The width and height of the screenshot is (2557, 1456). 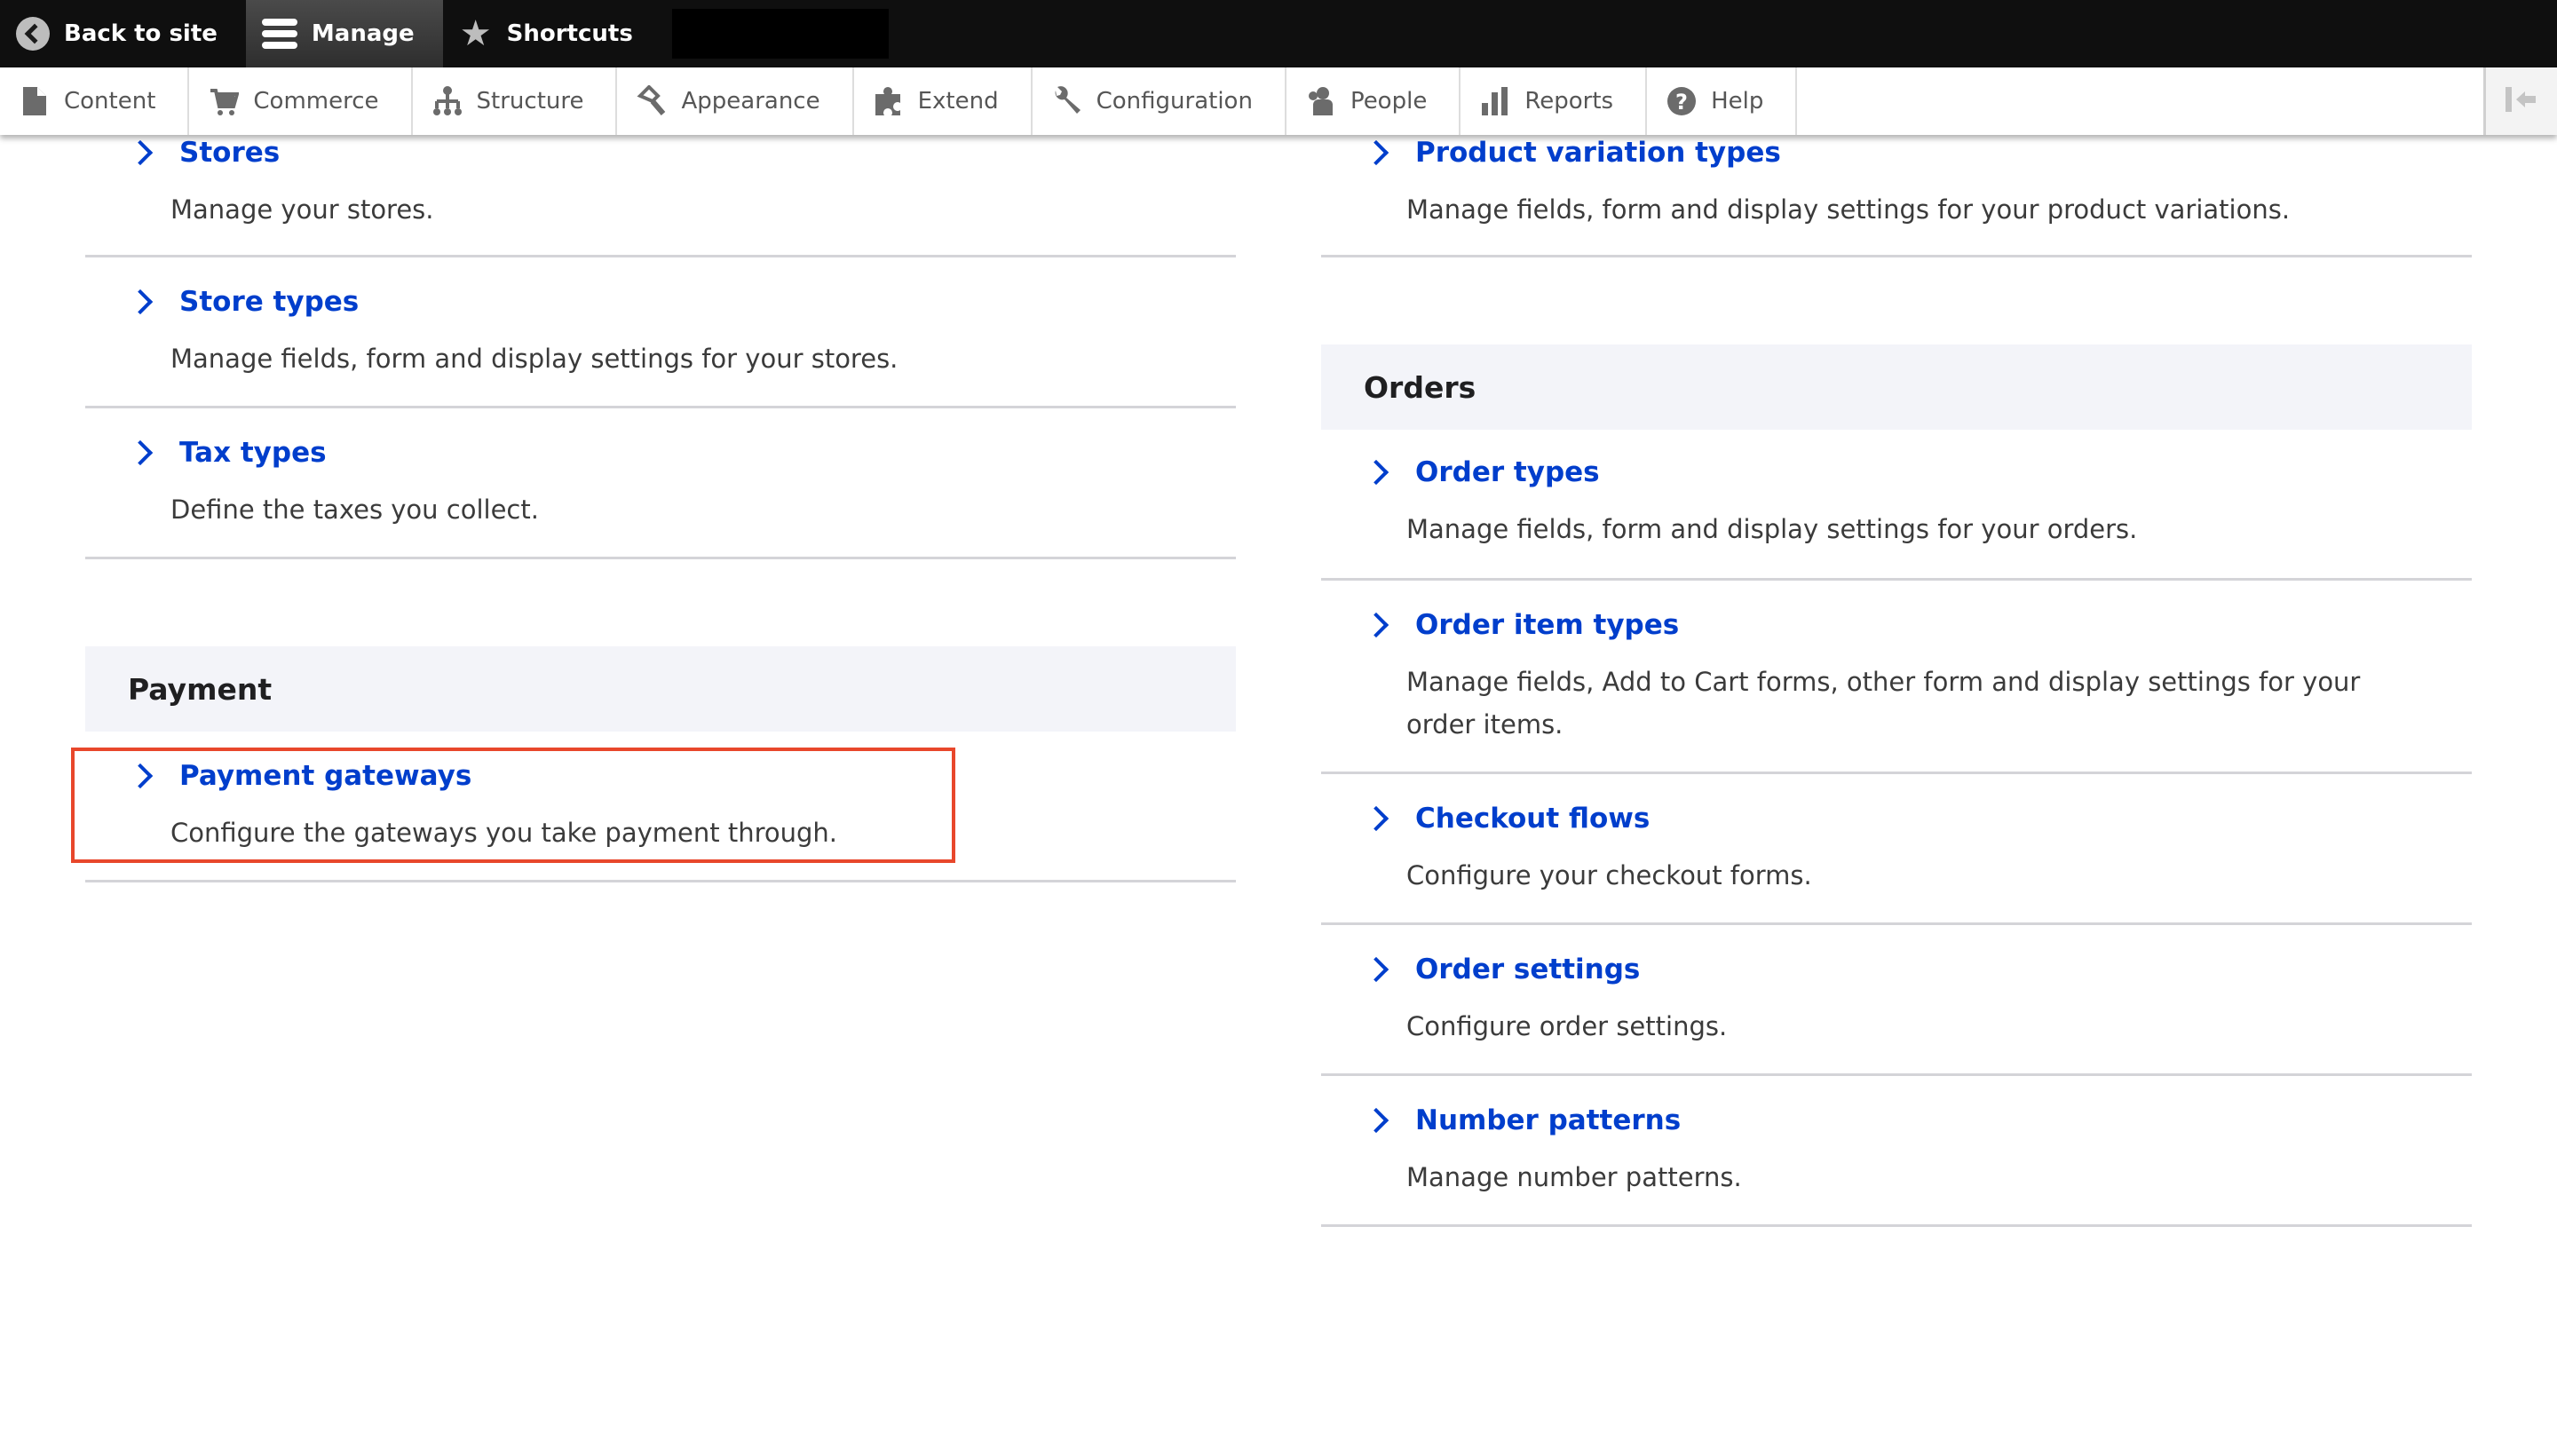 I want to click on number-patterns-link: Number patterns, so click(x=1896, y=1120).